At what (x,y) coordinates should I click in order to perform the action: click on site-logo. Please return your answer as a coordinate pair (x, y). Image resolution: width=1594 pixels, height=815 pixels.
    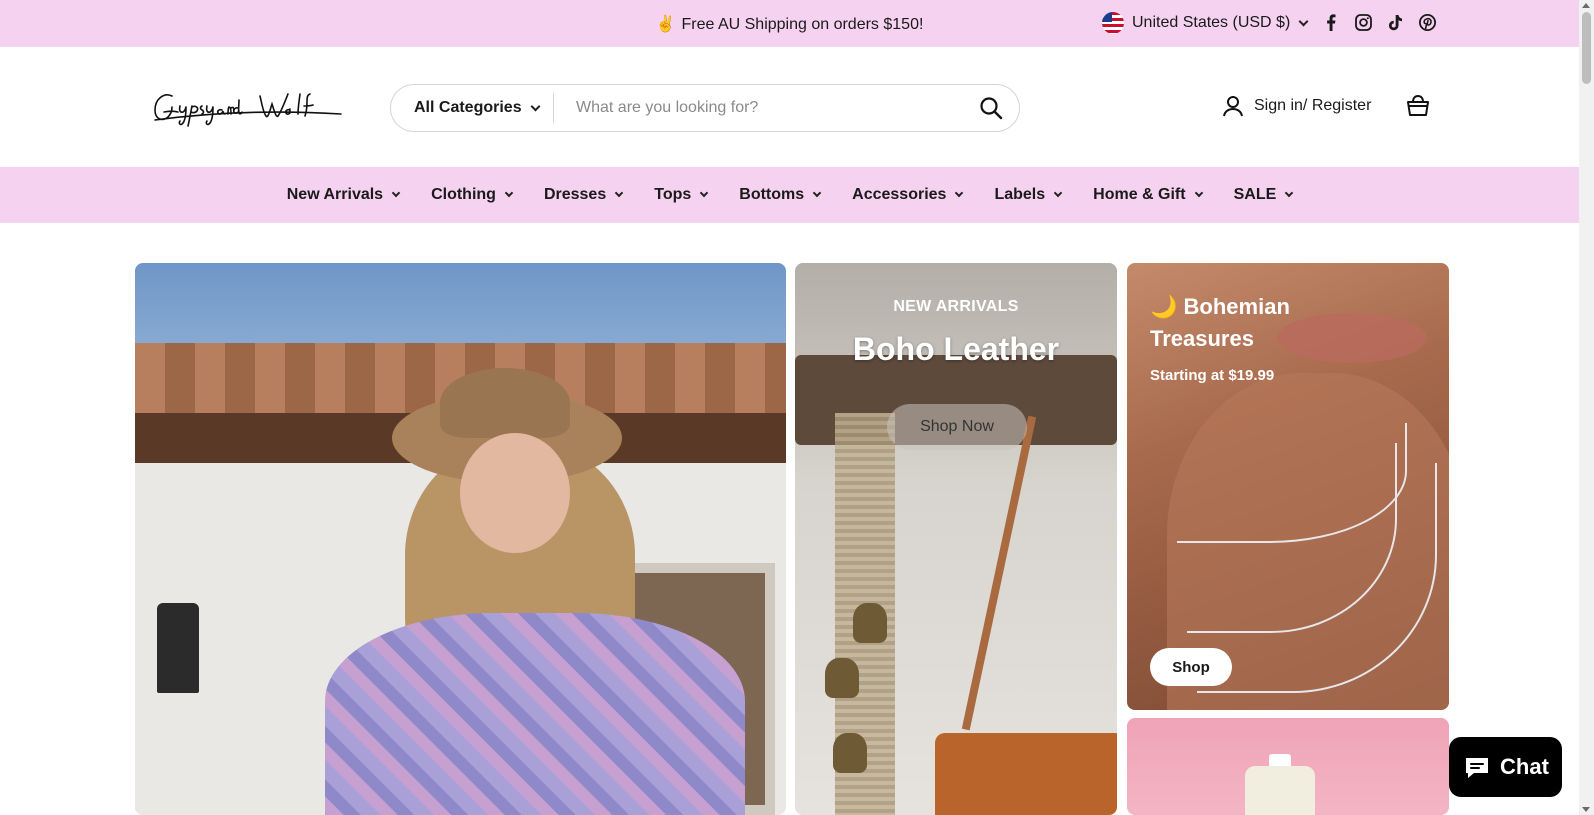
    Looking at the image, I should click on (248, 108).